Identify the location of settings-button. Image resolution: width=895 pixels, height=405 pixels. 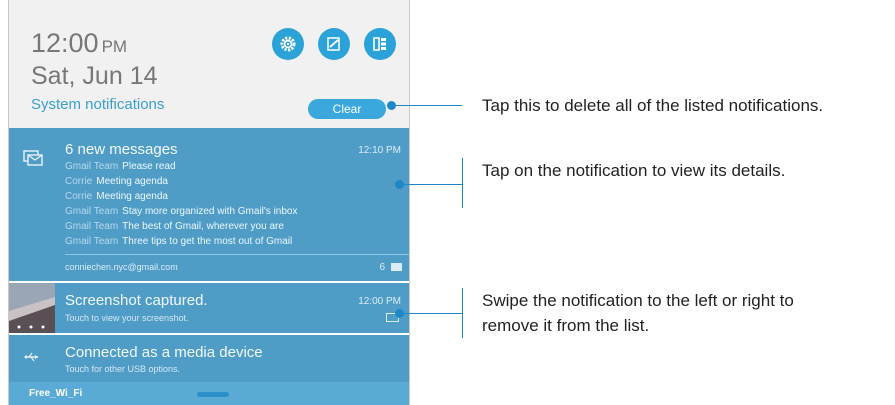
(288, 44).